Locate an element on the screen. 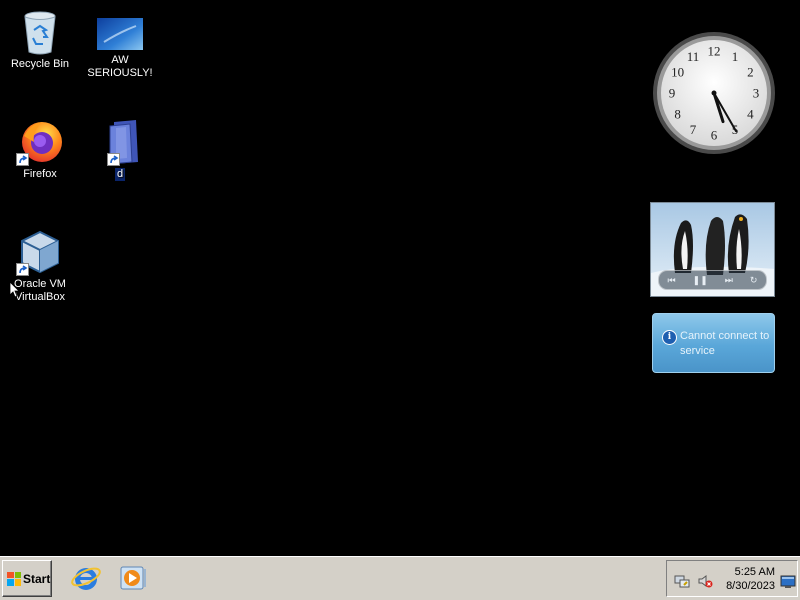 The height and width of the screenshot is (600, 800). mouse-cursor-icon is located at coordinates (15, 290).